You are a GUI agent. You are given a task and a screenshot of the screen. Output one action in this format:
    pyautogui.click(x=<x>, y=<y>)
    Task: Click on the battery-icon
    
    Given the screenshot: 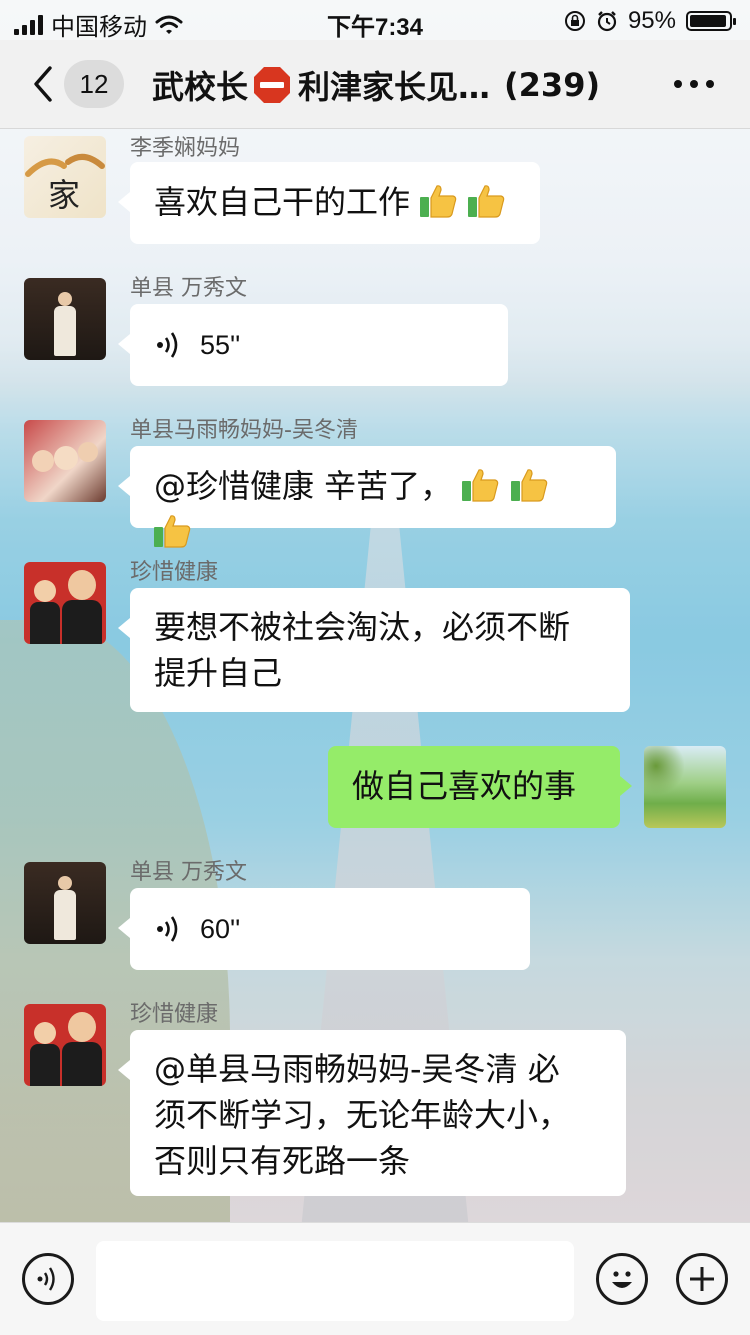 What is the action you would take?
    pyautogui.click(x=711, y=21)
    